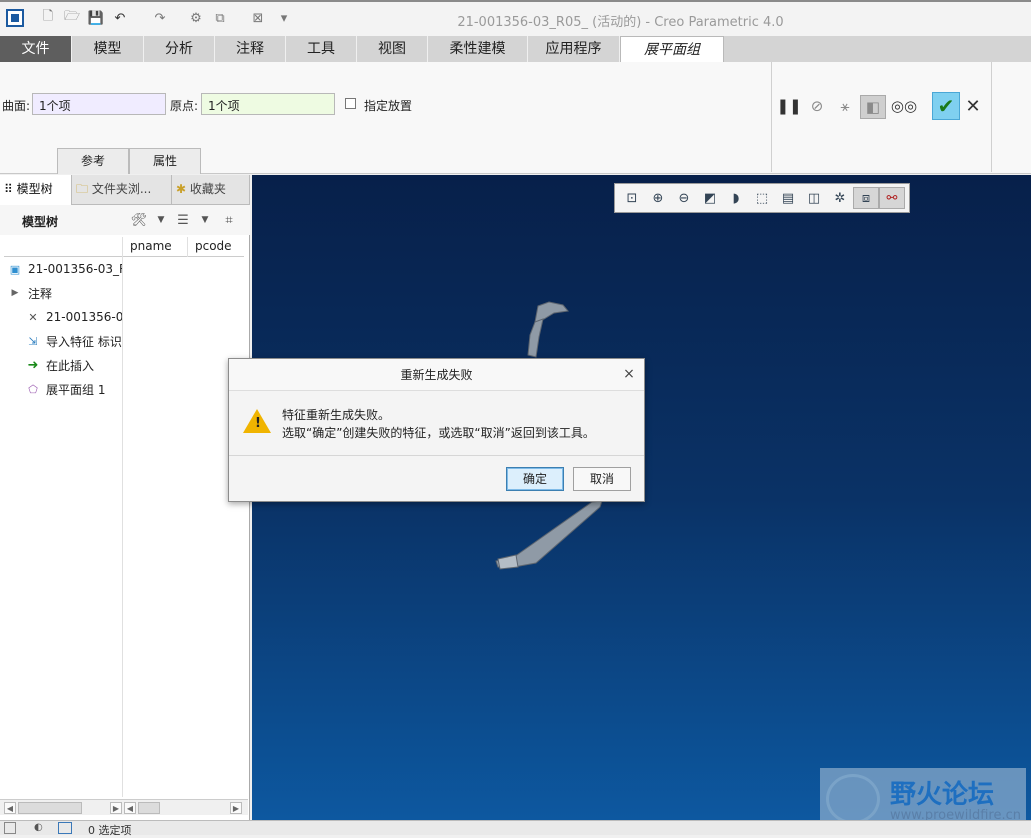 This screenshot has width=1031, height=838. Describe the element at coordinates (10, 828) in the screenshot. I see `status-toggle-icon` at that location.